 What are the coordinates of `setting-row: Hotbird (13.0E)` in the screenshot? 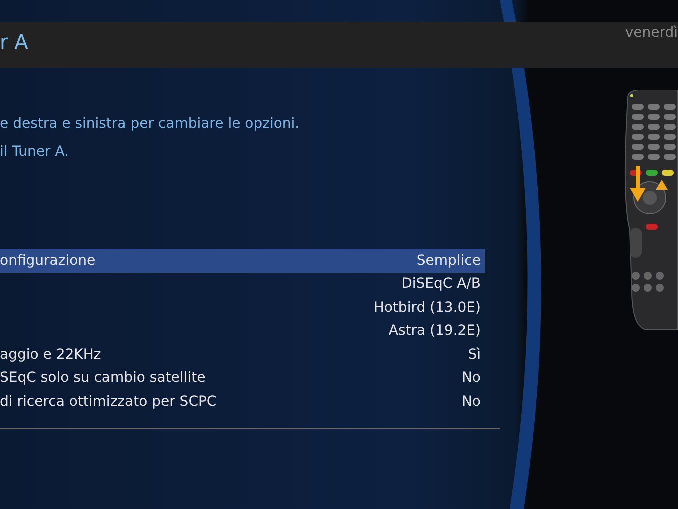 It's located at (242, 308).